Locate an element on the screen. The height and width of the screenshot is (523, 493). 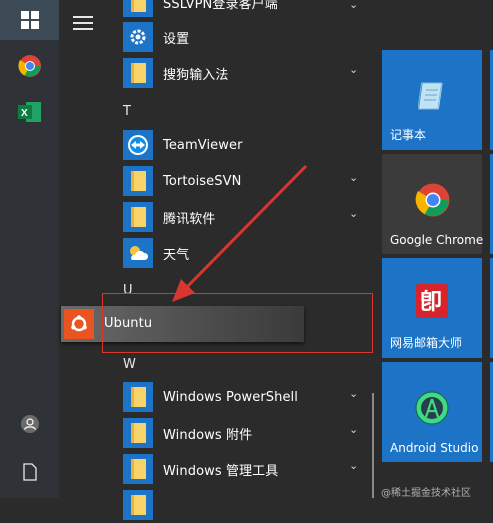
notepad-icon is located at coordinates (430, 96).